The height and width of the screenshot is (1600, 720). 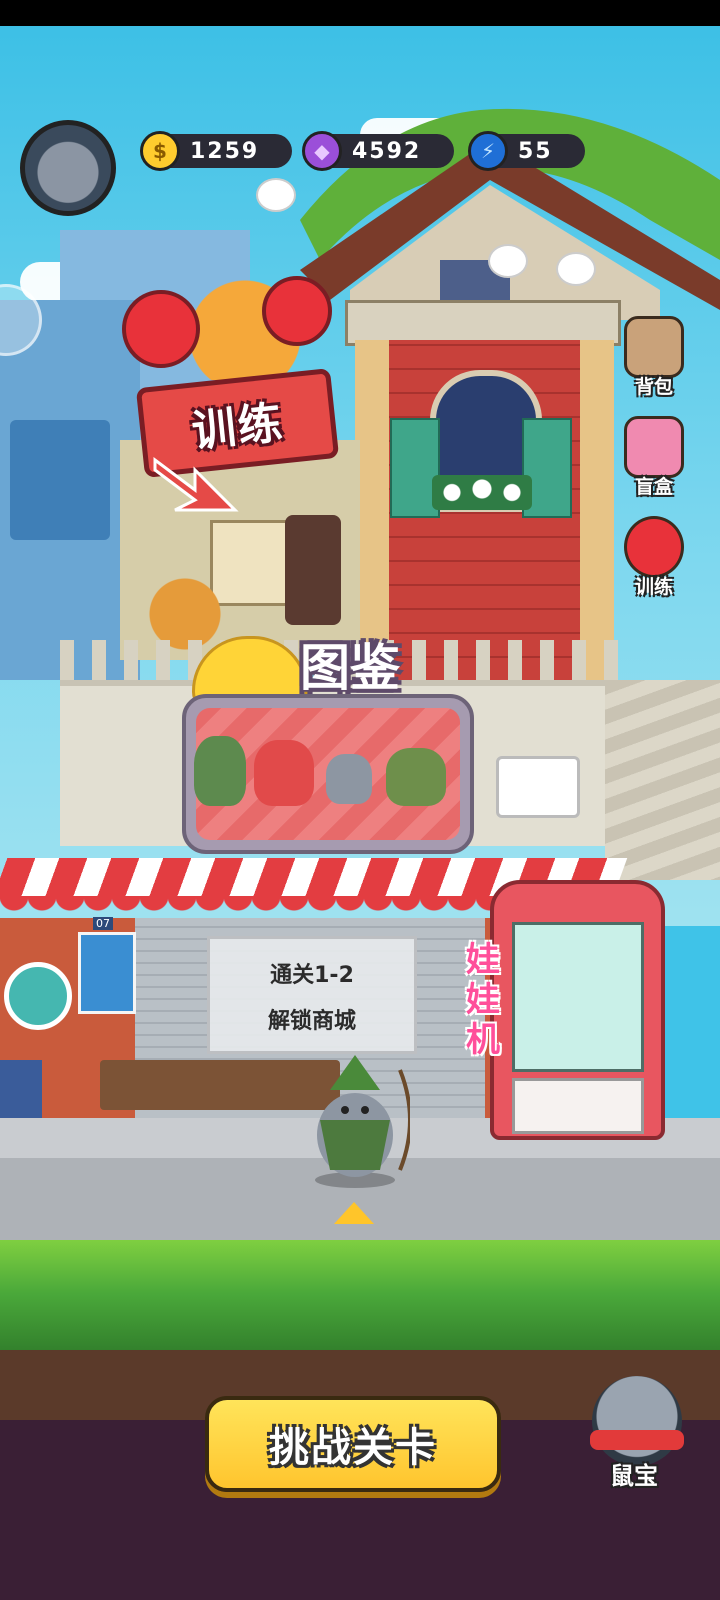 What do you see at coordinates (653, 587) in the screenshot?
I see `training-label: 训练` at bounding box center [653, 587].